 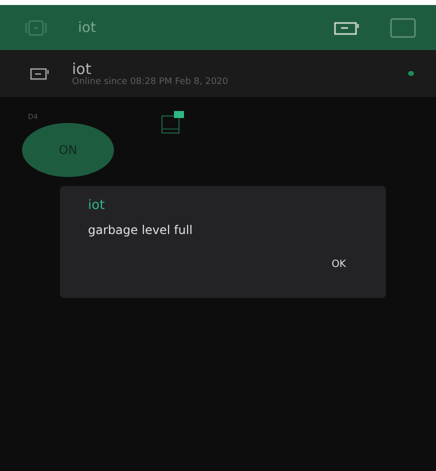 I want to click on device-name: iot, so click(x=82, y=68).